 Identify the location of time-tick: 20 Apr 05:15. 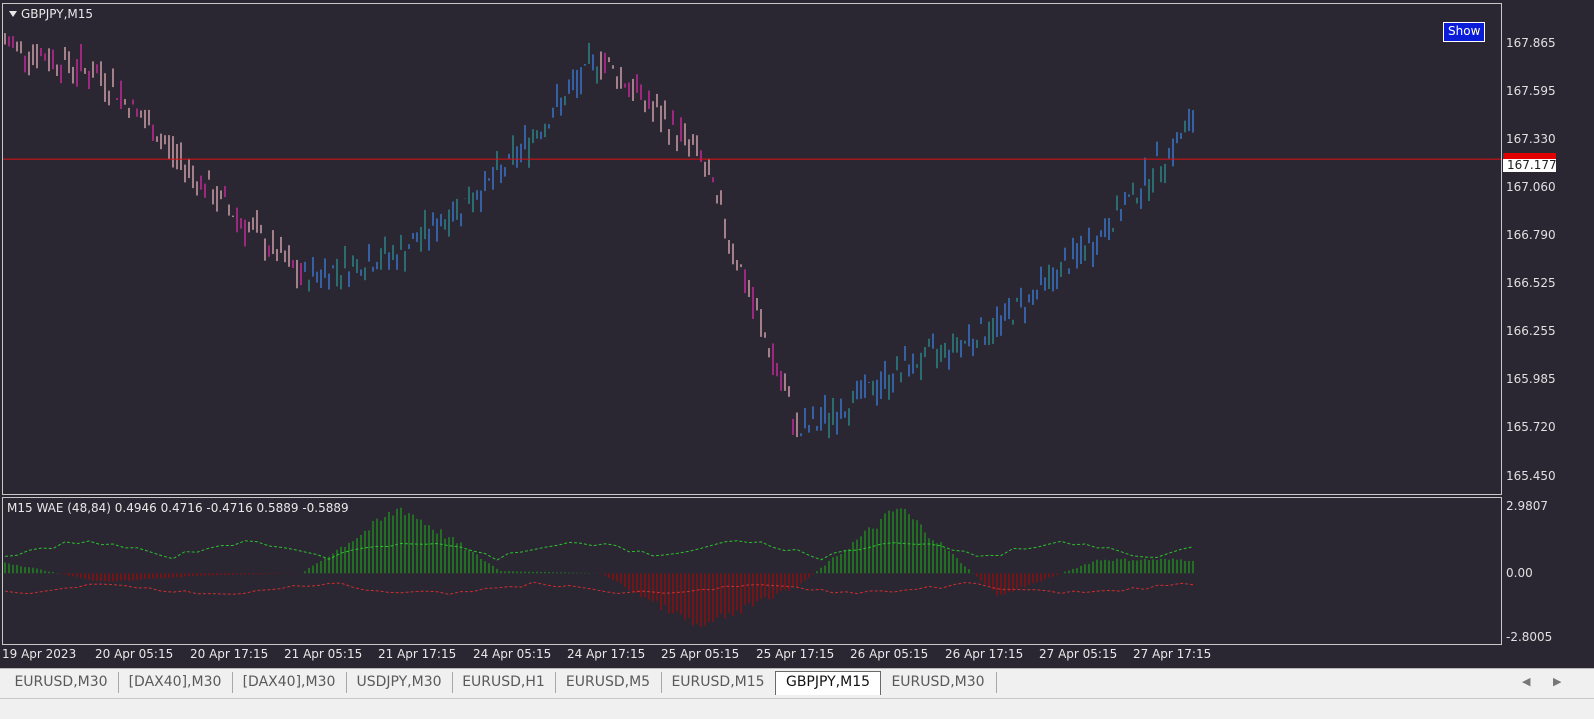
(134, 654).